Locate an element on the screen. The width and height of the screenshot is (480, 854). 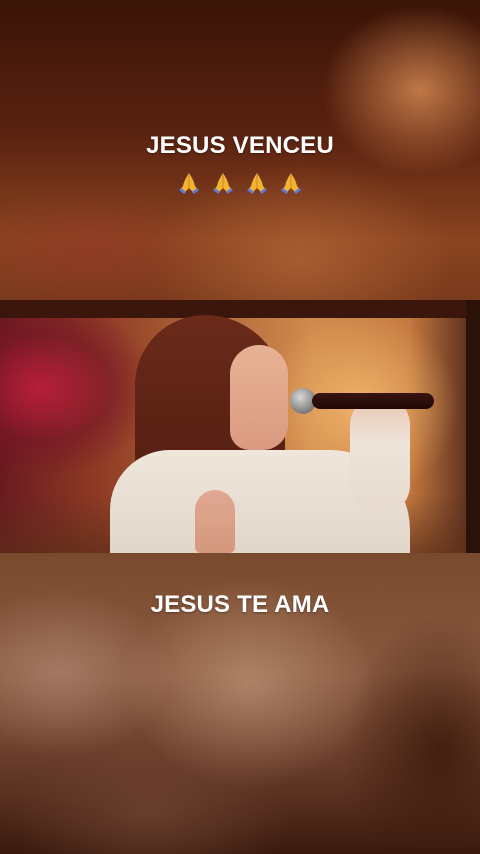
microphone-handle is located at coordinates (373, 401).